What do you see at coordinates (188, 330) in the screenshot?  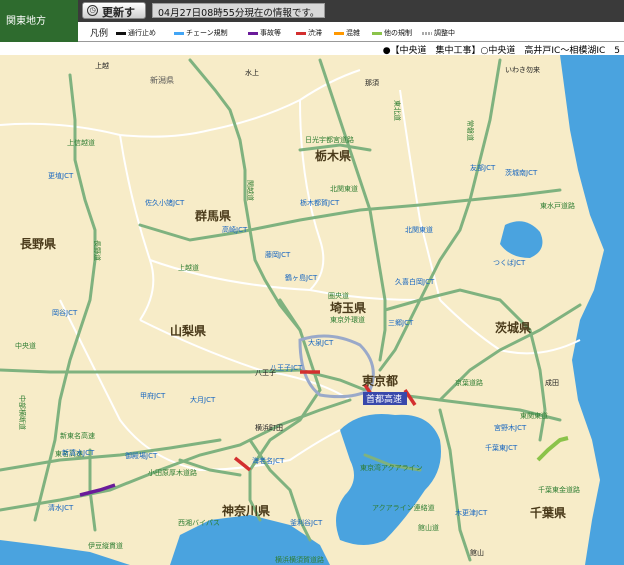 I see `pref-yamanashi: 山梨県` at bounding box center [188, 330].